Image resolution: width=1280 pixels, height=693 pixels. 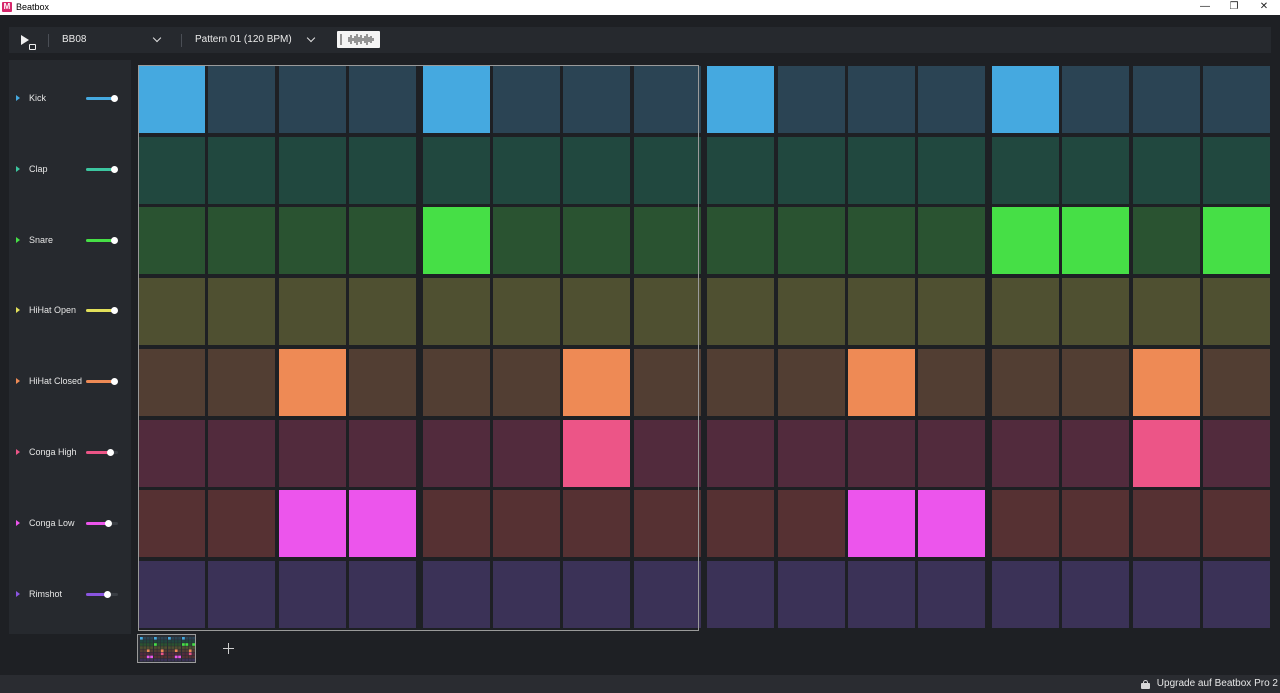 I want to click on add-pattern-button, so click(x=228, y=648).